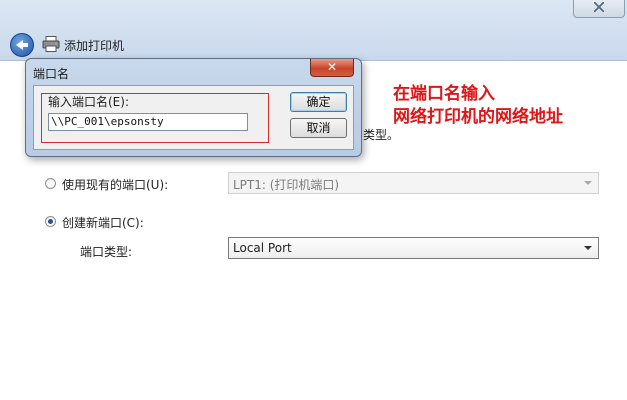 Image resolution: width=627 pixels, height=400 pixels. I want to click on annotation-line-1: 在端口名输入, so click(444, 94).